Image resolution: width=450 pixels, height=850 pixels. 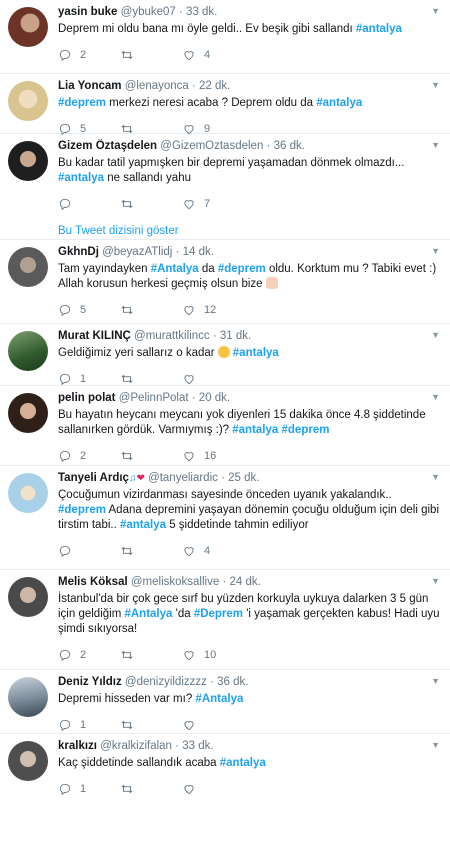 I want to click on author-name: kralkızı, so click(x=77, y=746).